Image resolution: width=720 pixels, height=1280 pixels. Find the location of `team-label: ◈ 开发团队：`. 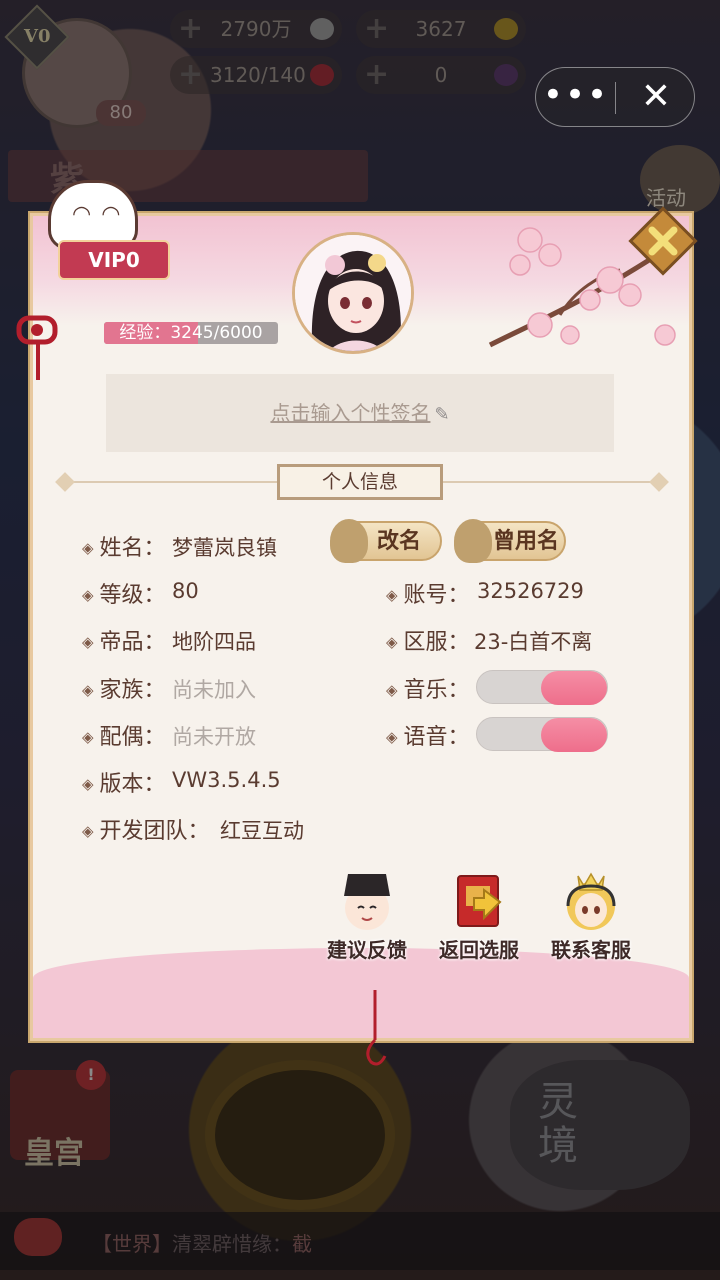

team-label: ◈ 开发团队： is located at coordinates (146, 831).